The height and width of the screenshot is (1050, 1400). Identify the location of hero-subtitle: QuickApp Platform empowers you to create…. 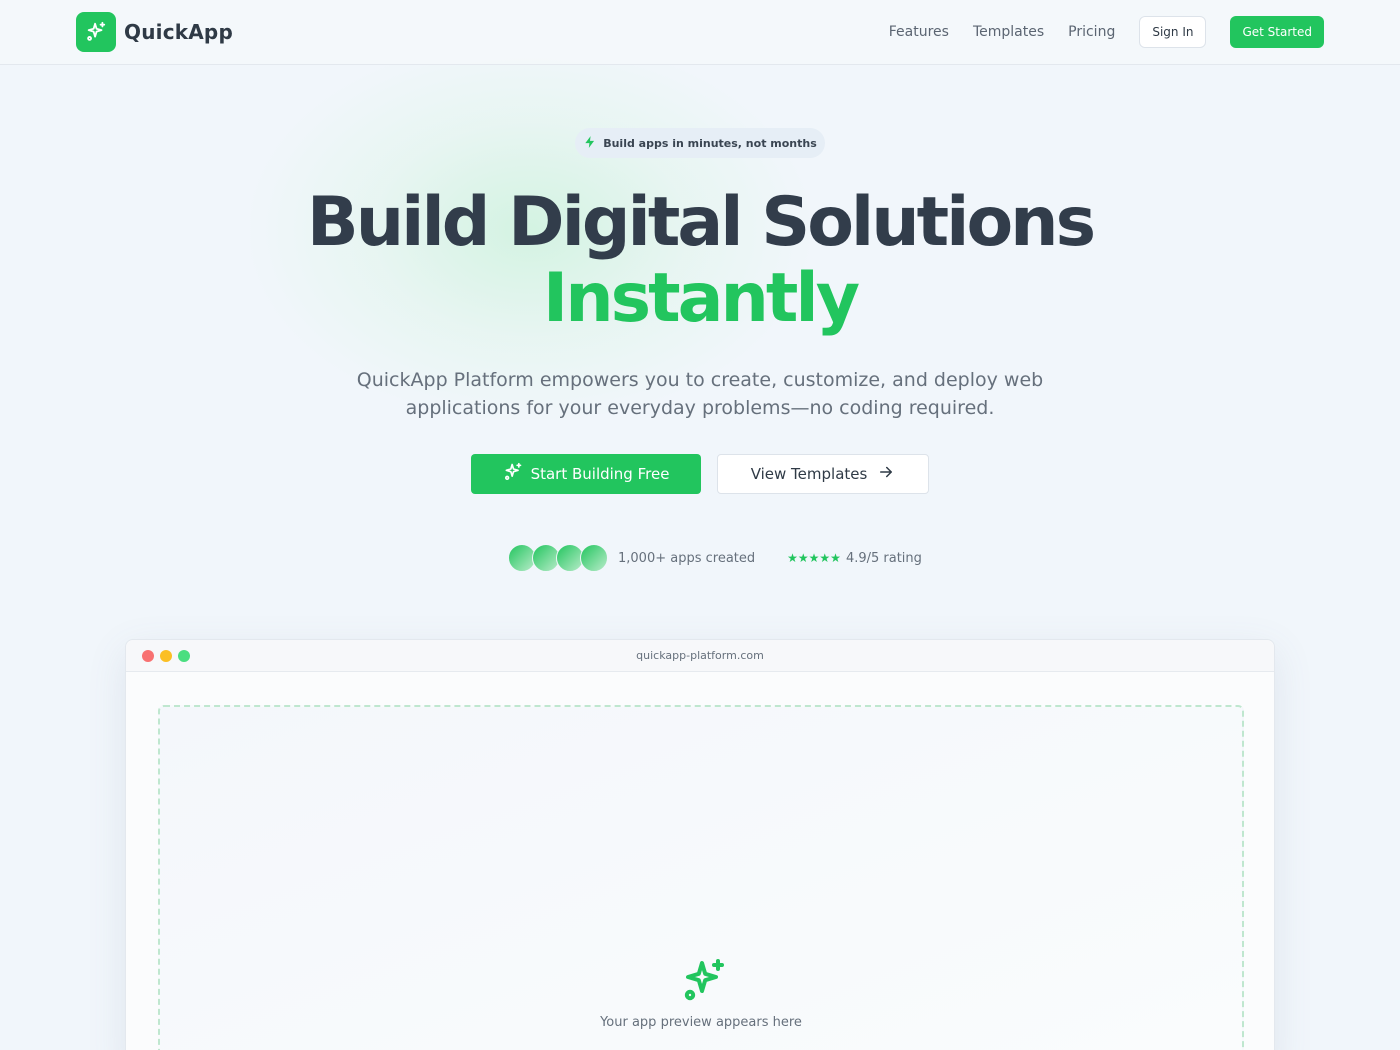
(700, 394).